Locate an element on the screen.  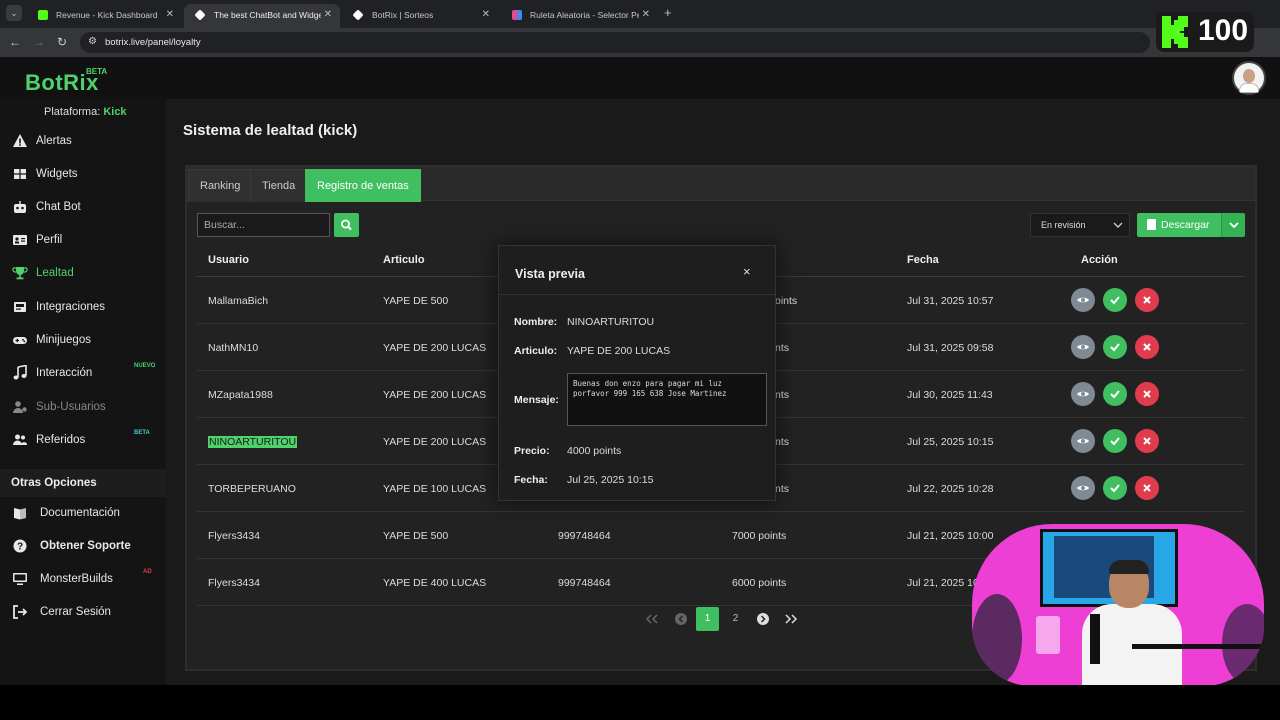
sidebar-item-alertas: Alertas is located at coordinates (83, 142).